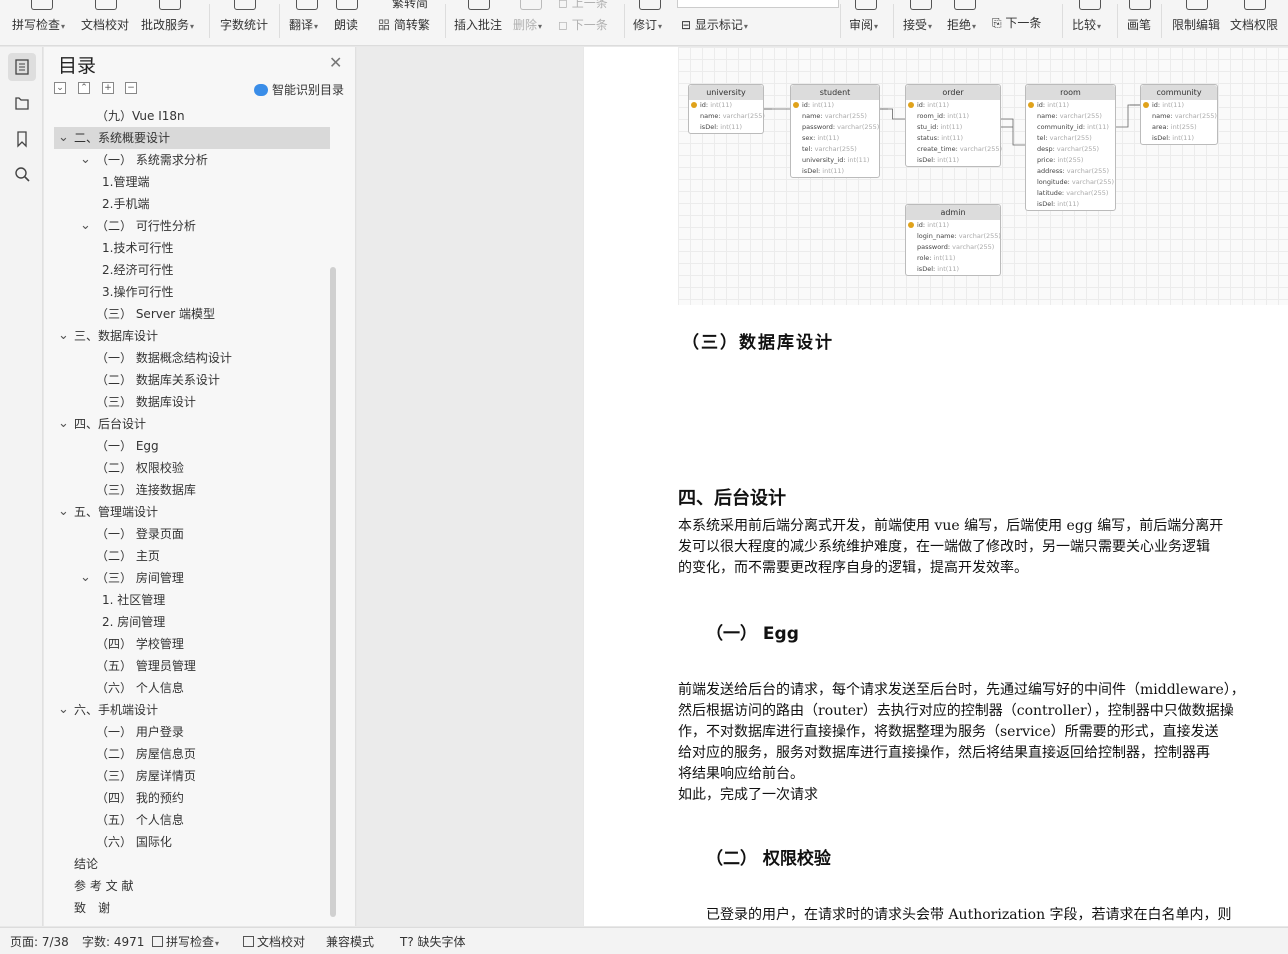 The height and width of the screenshot is (954, 1288). Describe the element at coordinates (131, 88) in the screenshot. I see `remove-heading-icon: −` at that location.